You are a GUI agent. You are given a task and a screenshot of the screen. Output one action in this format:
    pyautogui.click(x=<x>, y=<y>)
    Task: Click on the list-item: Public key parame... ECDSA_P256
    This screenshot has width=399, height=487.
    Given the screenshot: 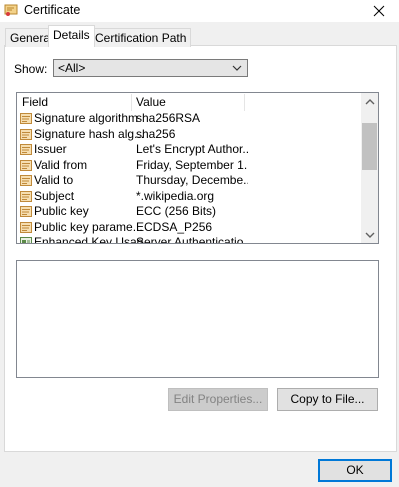 What is the action you would take?
    pyautogui.click(x=188, y=228)
    